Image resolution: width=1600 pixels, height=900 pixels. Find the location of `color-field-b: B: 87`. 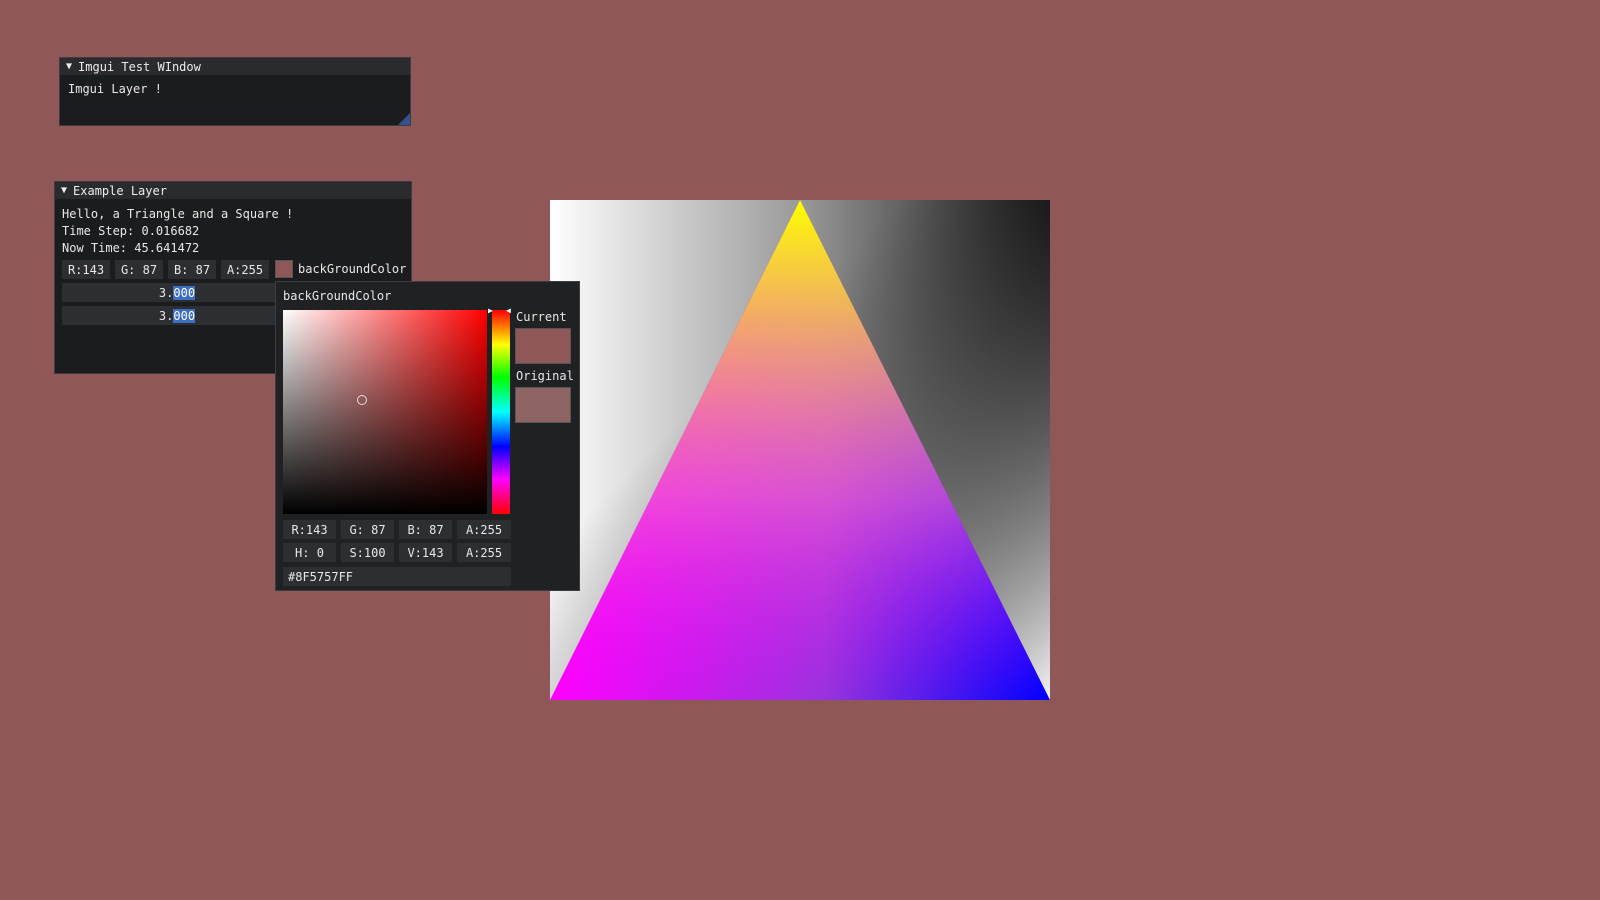

color-field-b: B: 87 is located at coordinates (192, 269).